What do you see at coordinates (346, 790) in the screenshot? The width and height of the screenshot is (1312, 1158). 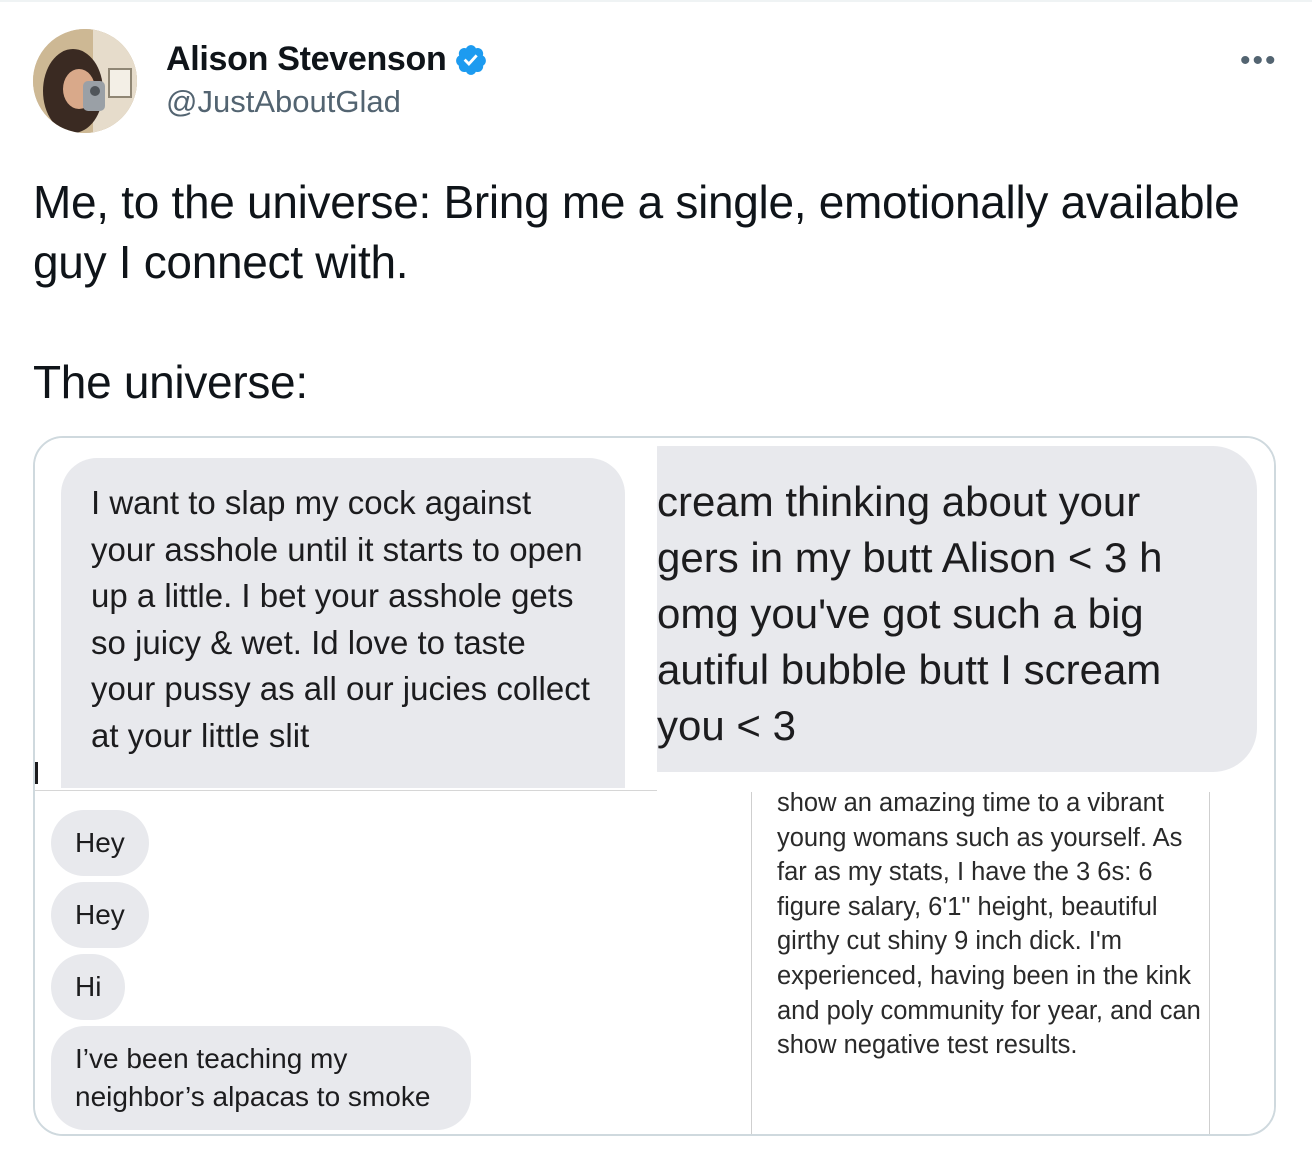 I see `image-divider` at bounding box center [346, 790].